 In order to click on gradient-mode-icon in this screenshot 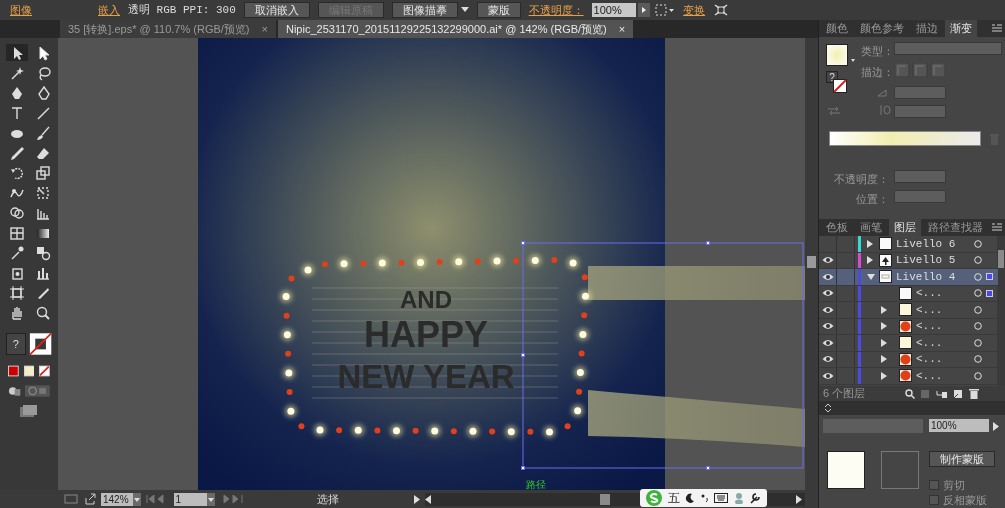, I will do `click(29, 371)`.